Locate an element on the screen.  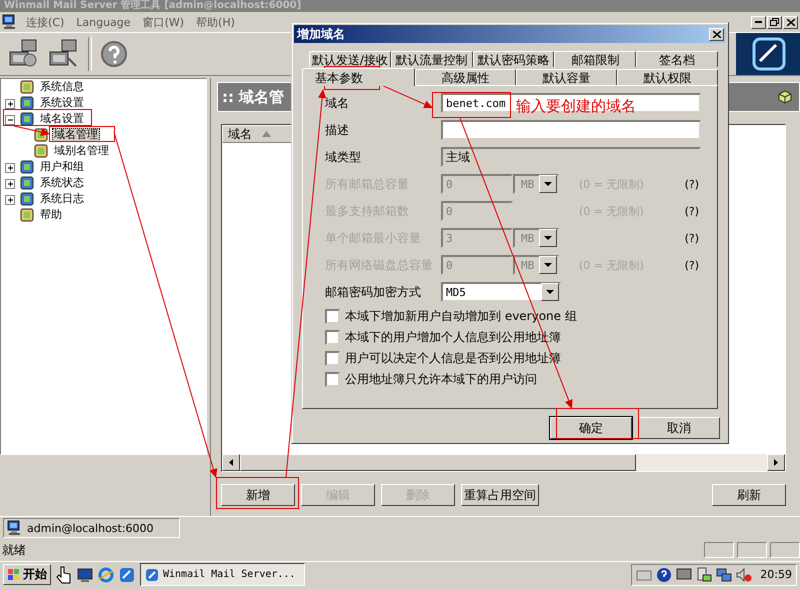
tree-item: 系统设置 is located at coordinates (62, 103).